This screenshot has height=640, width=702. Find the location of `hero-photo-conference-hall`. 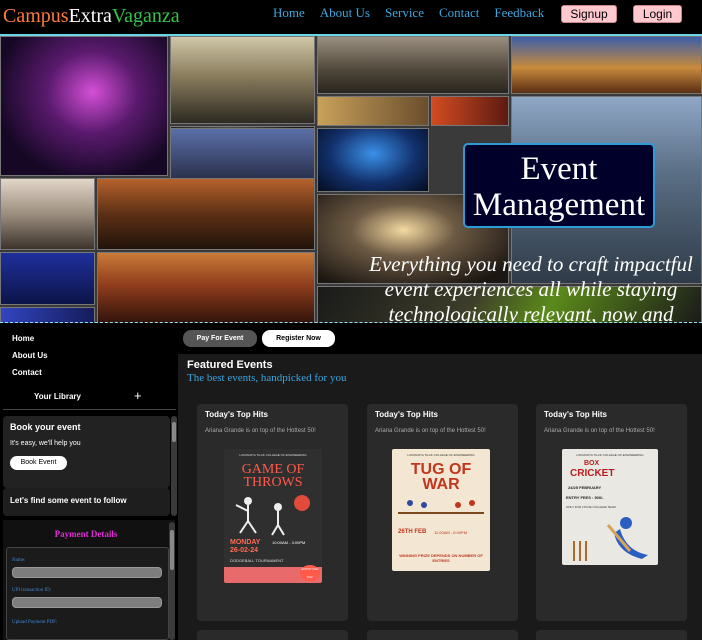

hero-photo-conference-hall is located at coordinates (242, 80).